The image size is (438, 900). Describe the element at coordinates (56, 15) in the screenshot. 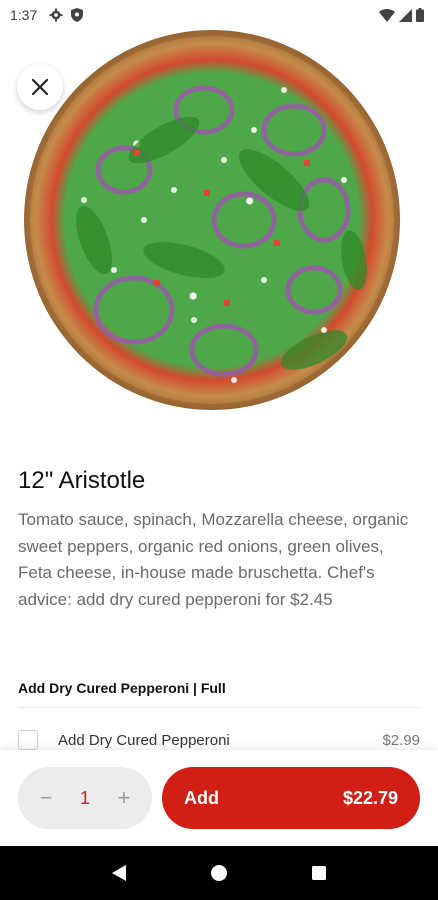

I see `gear-icon` at that location.